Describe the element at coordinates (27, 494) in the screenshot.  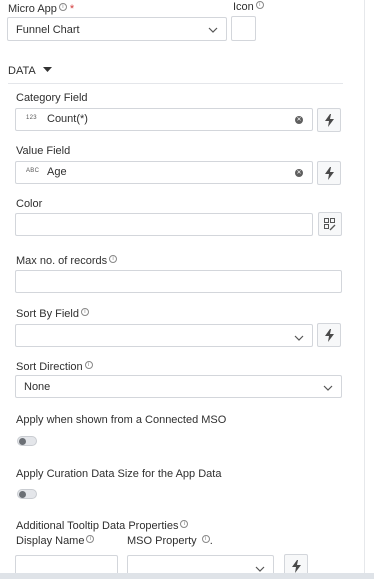
I see `apply-curation-toggle` at that location.